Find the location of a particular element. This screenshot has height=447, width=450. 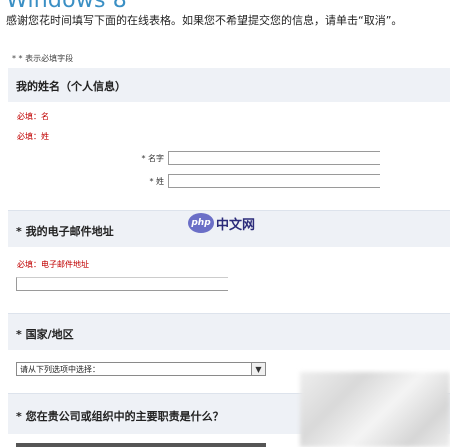

page-title: Windows 8 is located at coordinates (66, 6).